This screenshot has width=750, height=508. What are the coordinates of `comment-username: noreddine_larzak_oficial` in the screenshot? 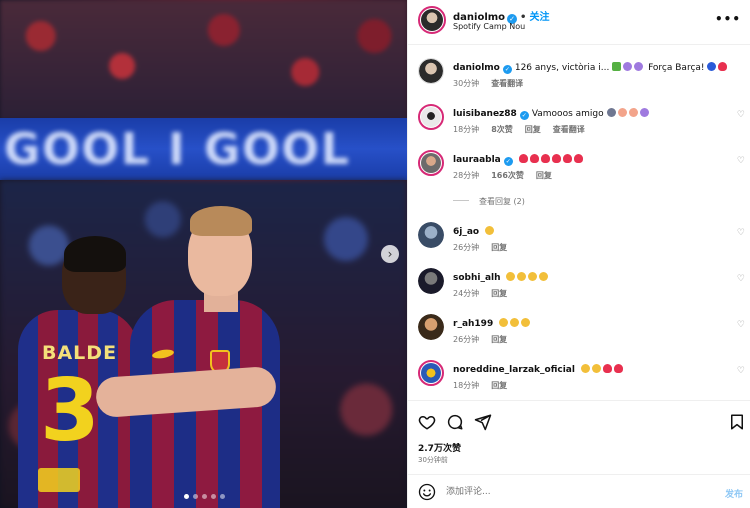 It's located at (514, 370).